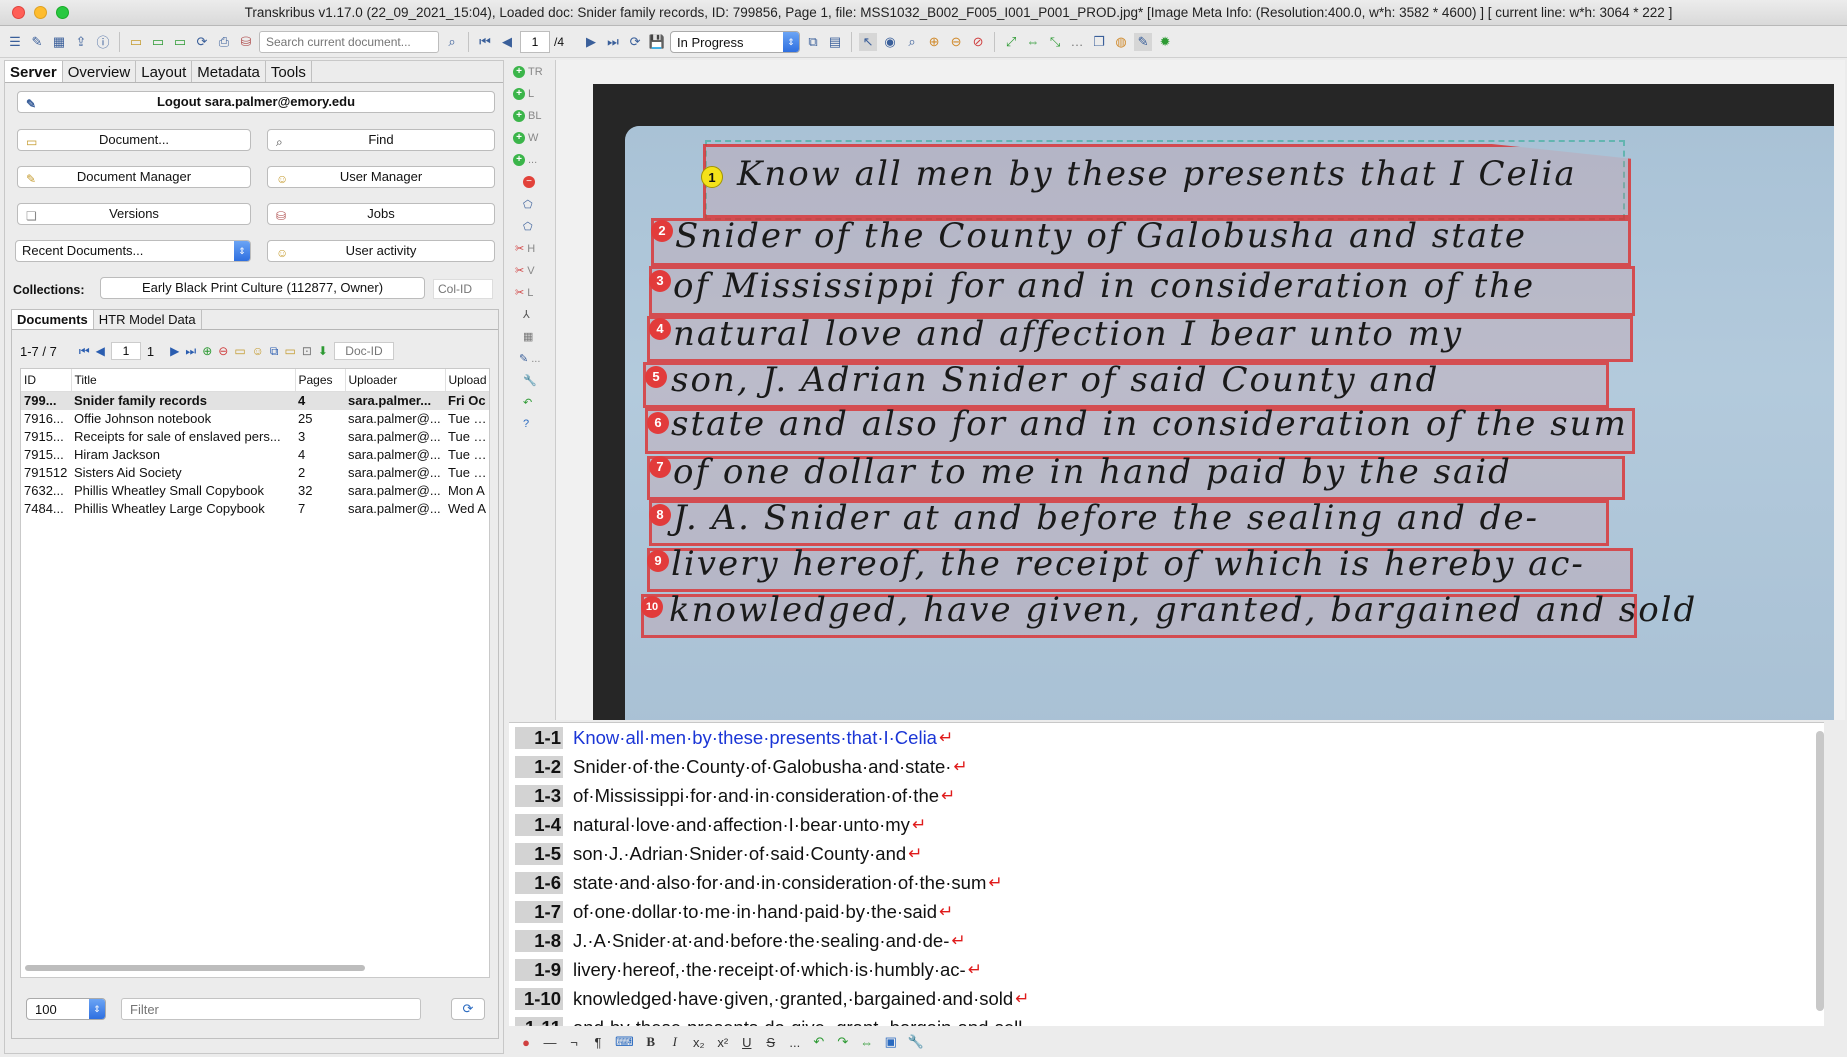 The height and width of the screenshot is (1057, 1847). I want to click on user-manager-button: ☺ User Manager, so click(381, 177).